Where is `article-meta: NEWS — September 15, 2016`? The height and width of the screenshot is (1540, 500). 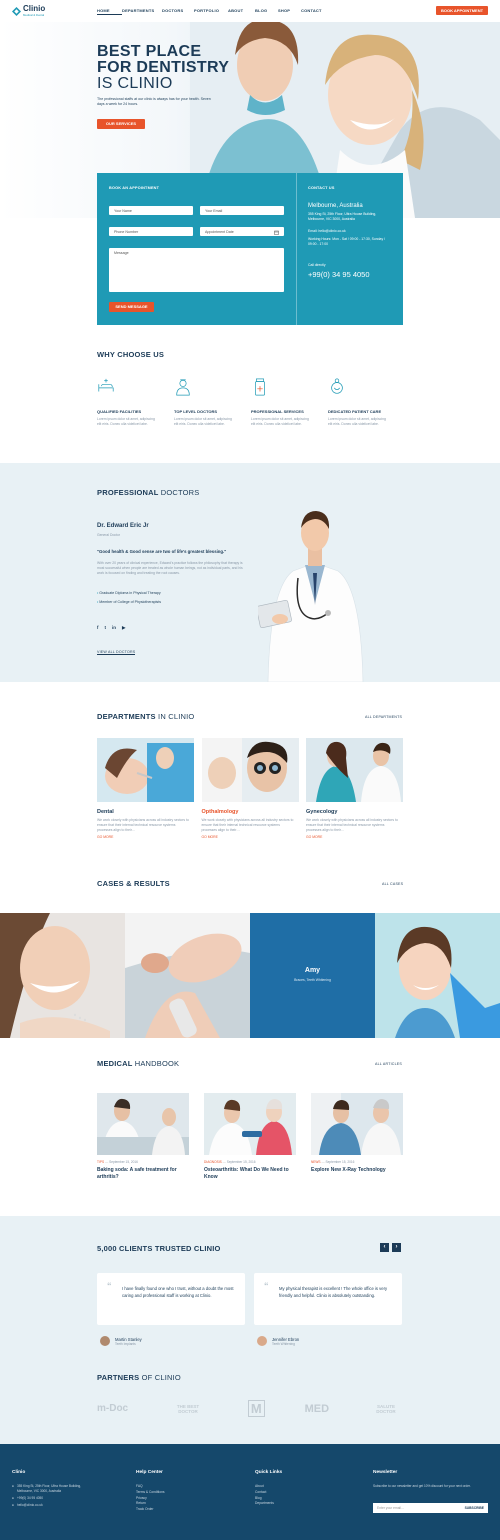 article-meta: NEWS — September 15, 2016 is located at coordinates (333, 1162).